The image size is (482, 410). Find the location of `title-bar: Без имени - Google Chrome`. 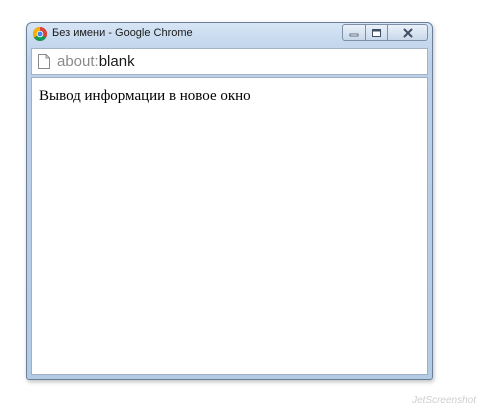

title-bar: Без имени - Google Chrome is located at coordinates (229, 34).